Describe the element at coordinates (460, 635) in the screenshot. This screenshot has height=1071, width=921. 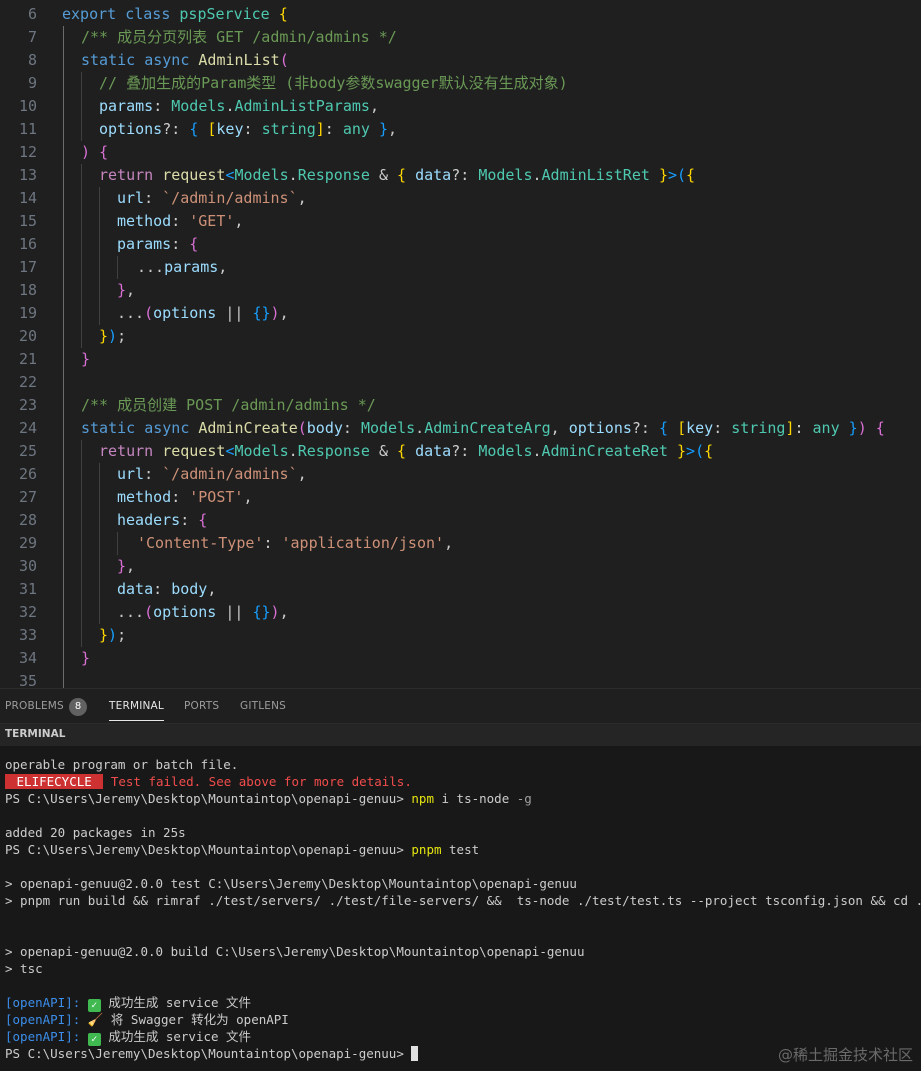
I see `code-line: 33});` at that location.